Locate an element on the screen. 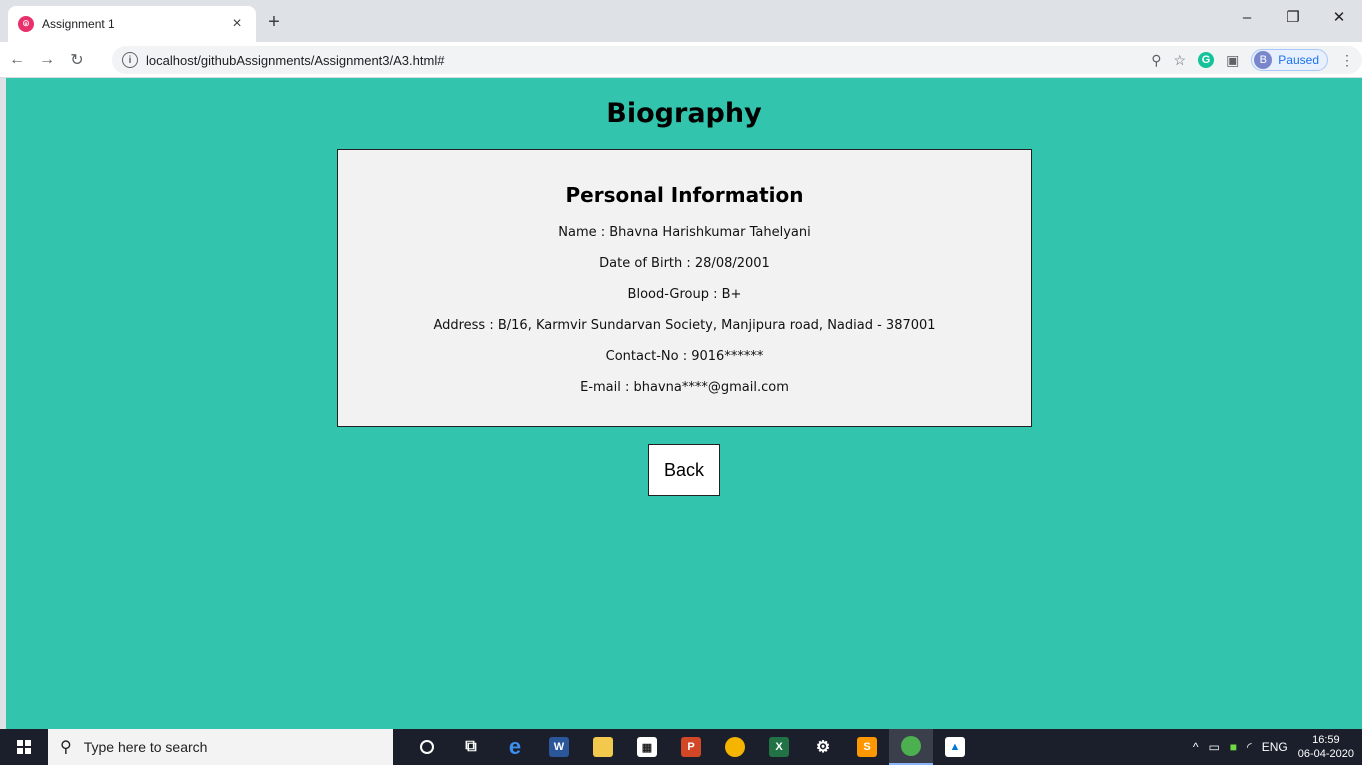  clock-time: 16:59 is located at coordinates (1326, 740).